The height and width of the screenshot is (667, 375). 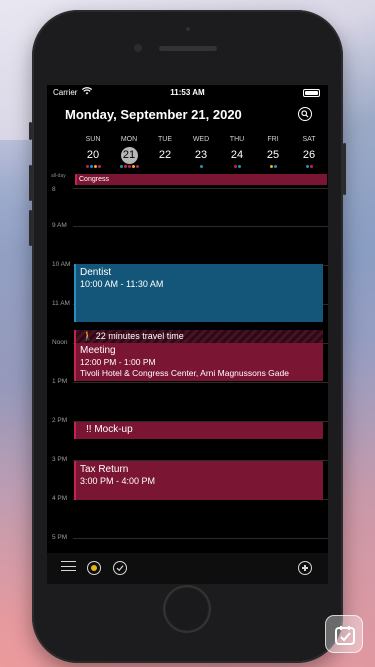 What do you see at coordinates (94, 568) in the screenshot?
I see `today-icon` at bounding box center [94, 568].